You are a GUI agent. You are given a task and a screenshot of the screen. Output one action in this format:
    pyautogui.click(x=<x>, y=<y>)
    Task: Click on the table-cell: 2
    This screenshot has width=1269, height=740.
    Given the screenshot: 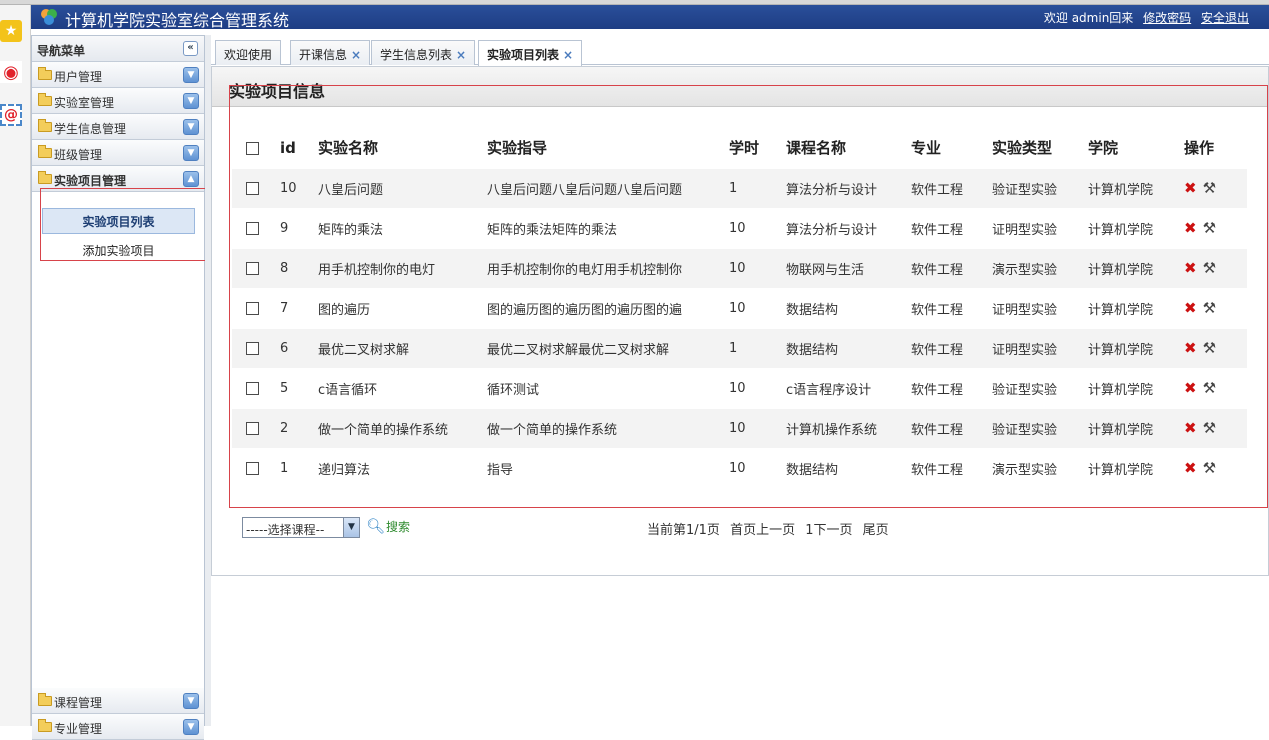 What is the action you would take?
    pyautogui.click(x=299, y=427)
    